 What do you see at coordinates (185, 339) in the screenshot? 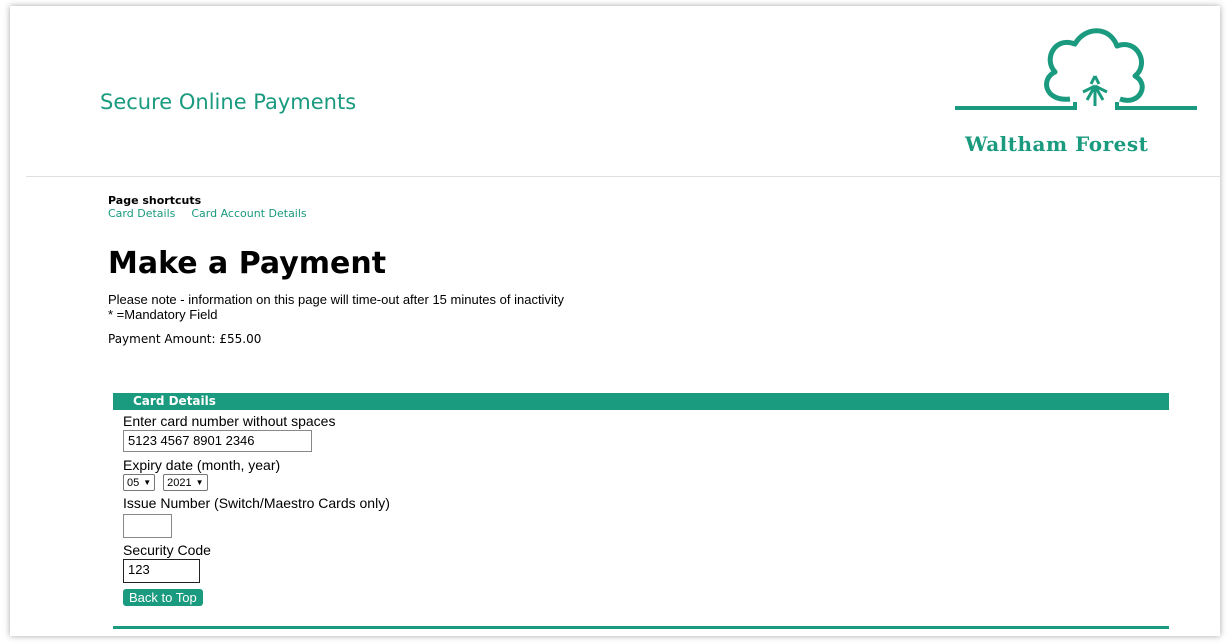
I see `payment-amount: Payment Amount: £55.00` at bounding box center [185, 339].